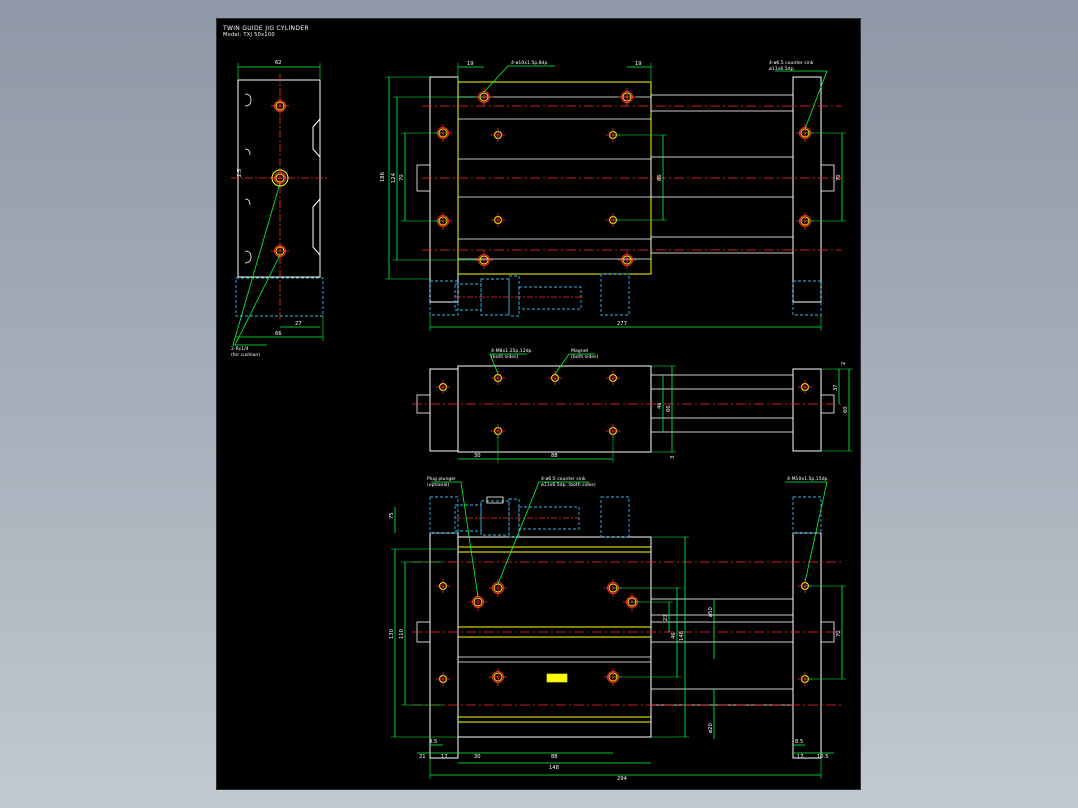 This screenshot has width=1078, height=808. What do you see at coordinates (504, 357) in the screenshot?
I see `callout-mid-holes-note: (both sides)` at bounding box center [504, 357].